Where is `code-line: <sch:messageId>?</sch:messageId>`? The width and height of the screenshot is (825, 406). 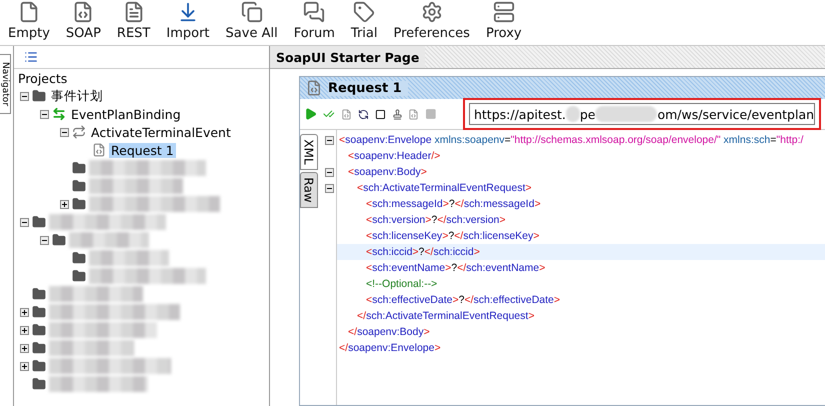
code-line: <sch:messageId>?</sch:messageId> is located at coordinates (453, 204).